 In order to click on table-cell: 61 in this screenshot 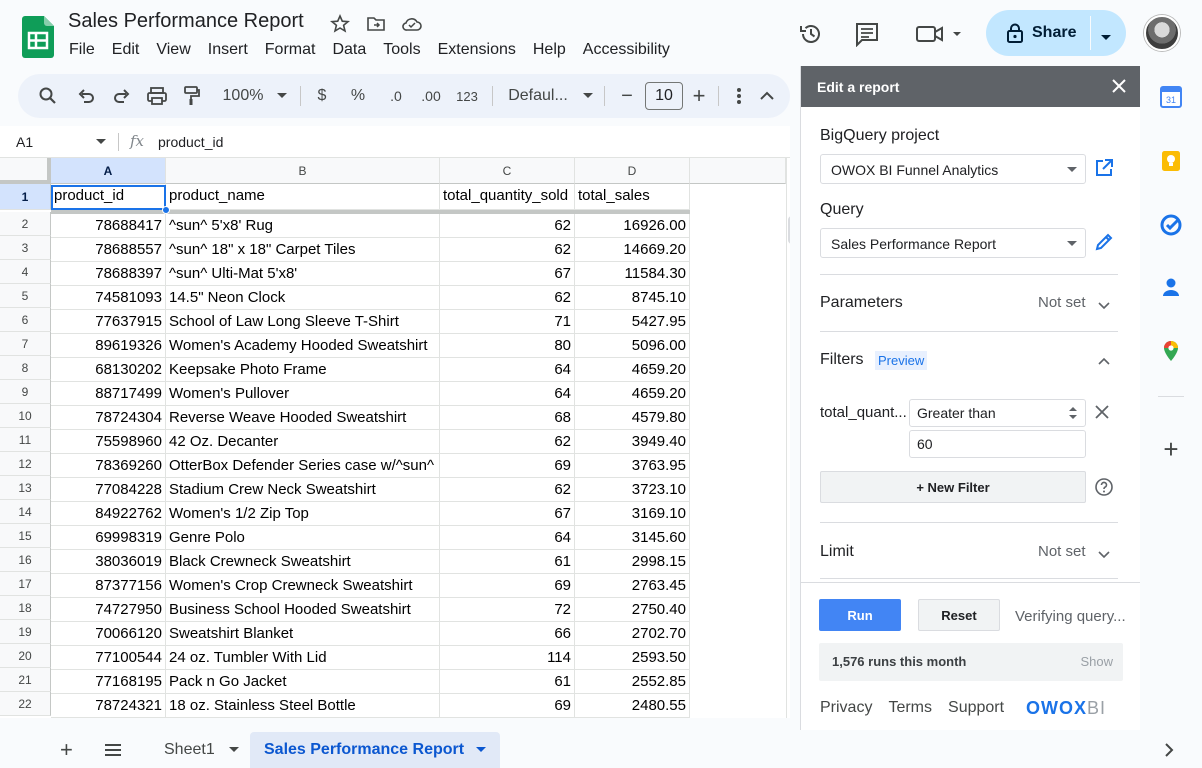, I will do `click(507, 682)`.